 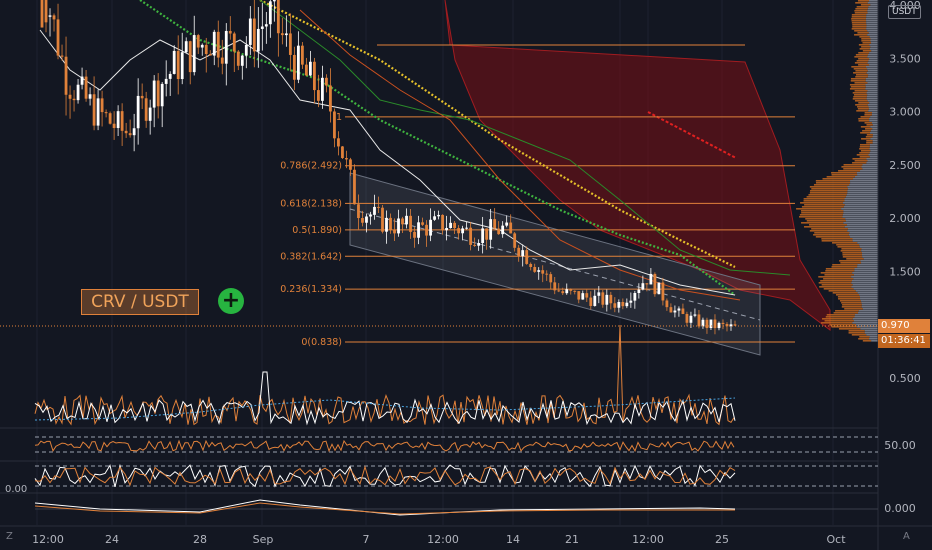 I want to click on auto-scale-label: A, so click(x=906, y=536).